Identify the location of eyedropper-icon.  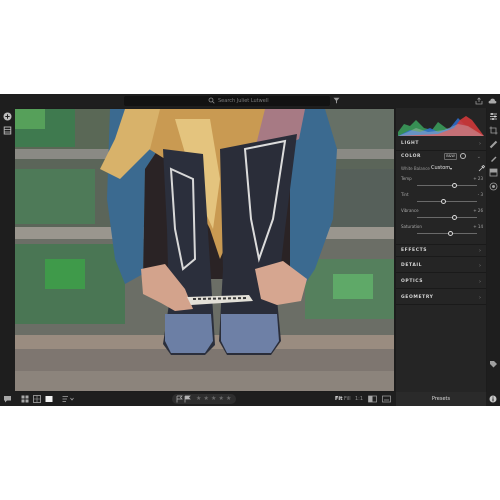
(481, 168).